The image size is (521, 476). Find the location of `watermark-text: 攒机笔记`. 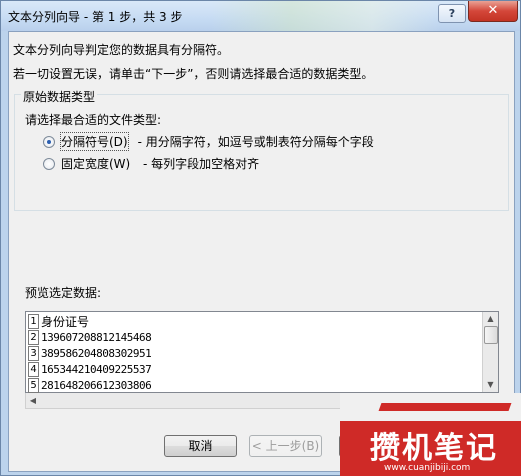

watermark-text: 攒机笔记 is located at coordinates (434, 448).